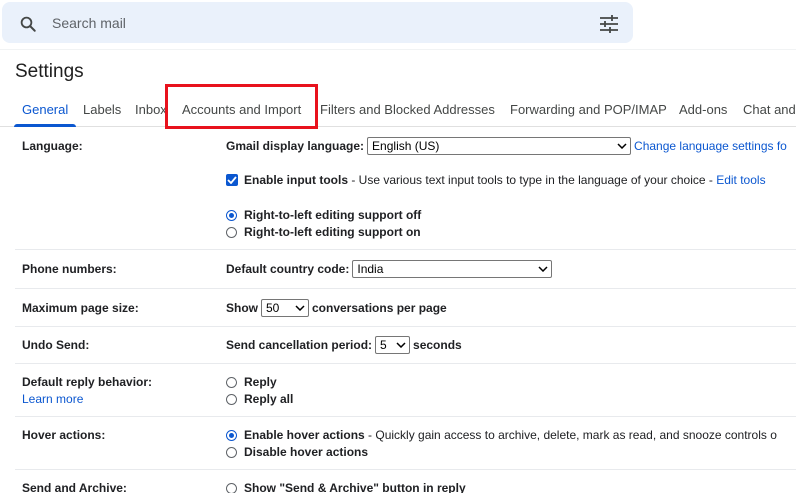  I want to click on disable-hover-radio, so click(231, 452).